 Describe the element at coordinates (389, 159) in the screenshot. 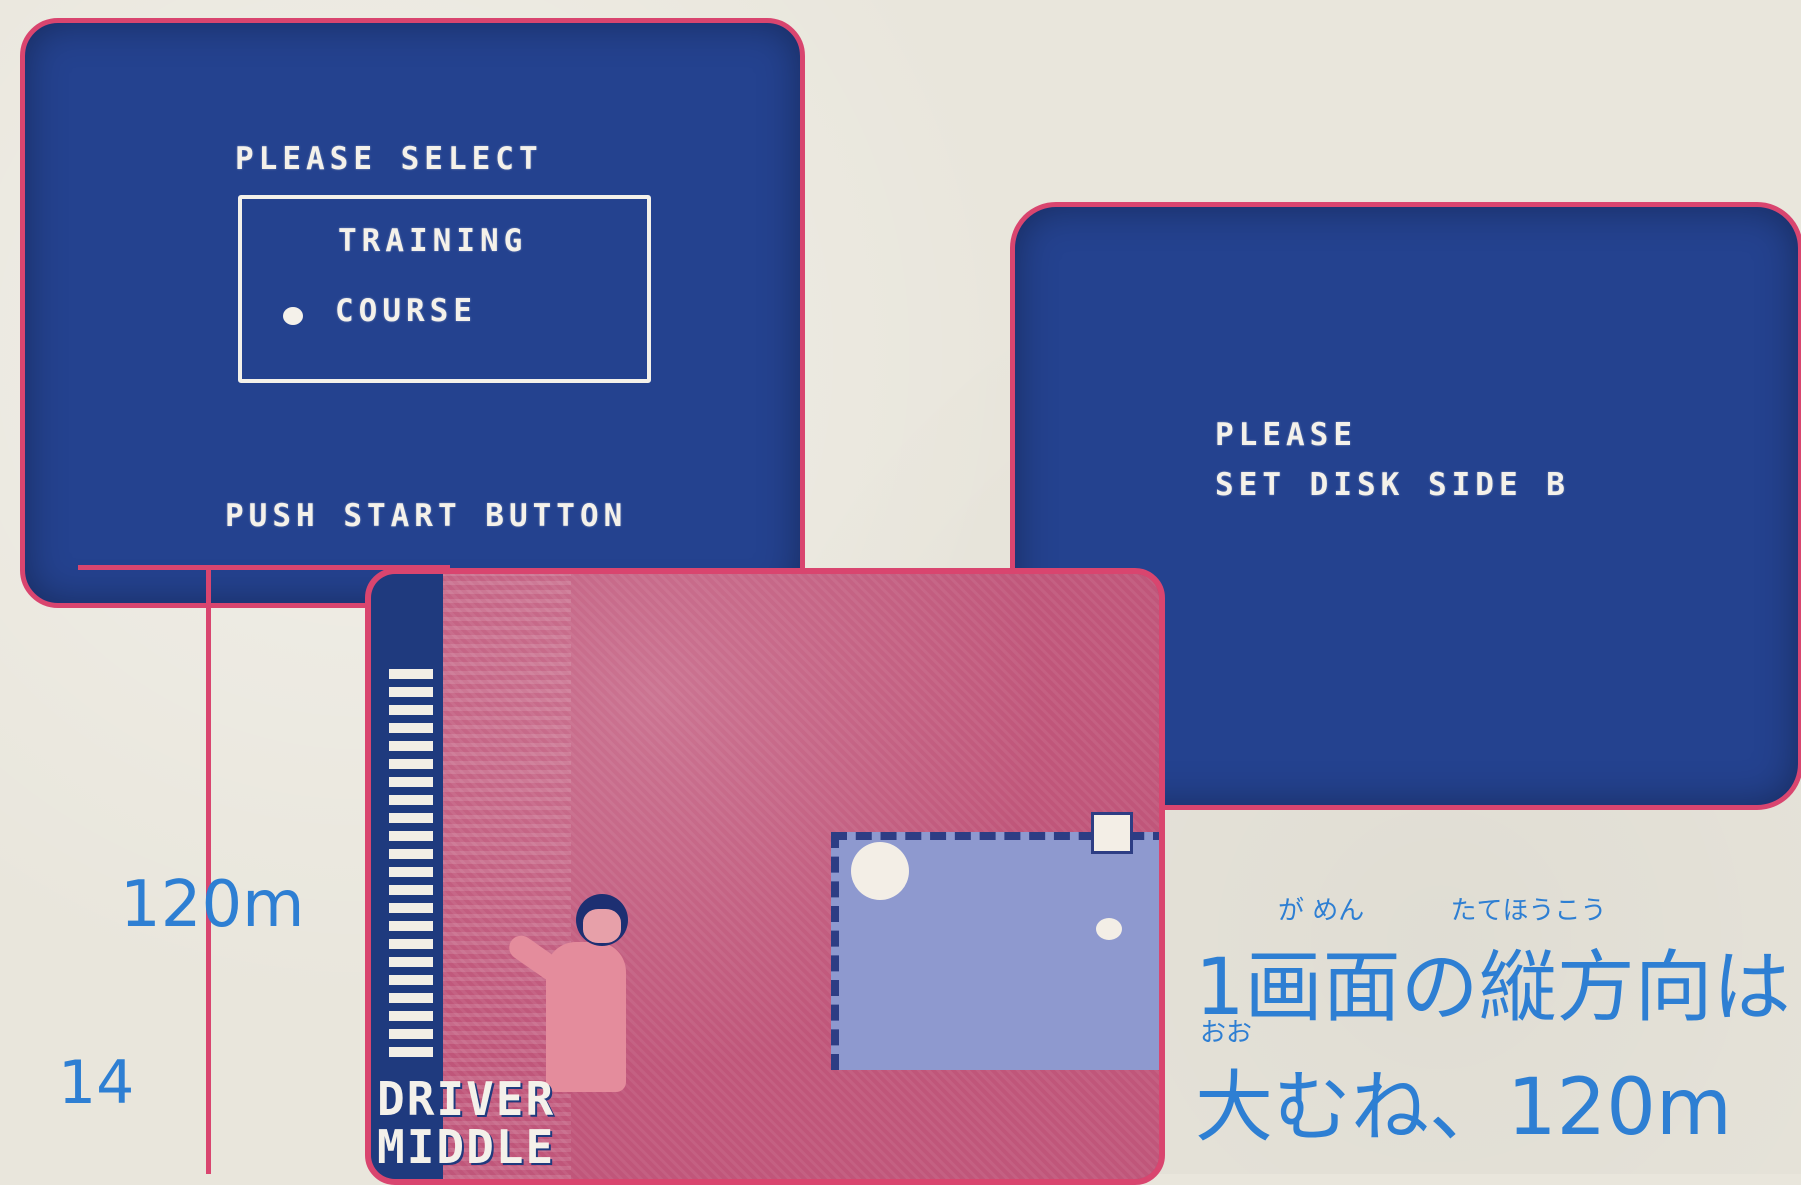

I see `menu-heading: PLEASE SELECT` at that location.